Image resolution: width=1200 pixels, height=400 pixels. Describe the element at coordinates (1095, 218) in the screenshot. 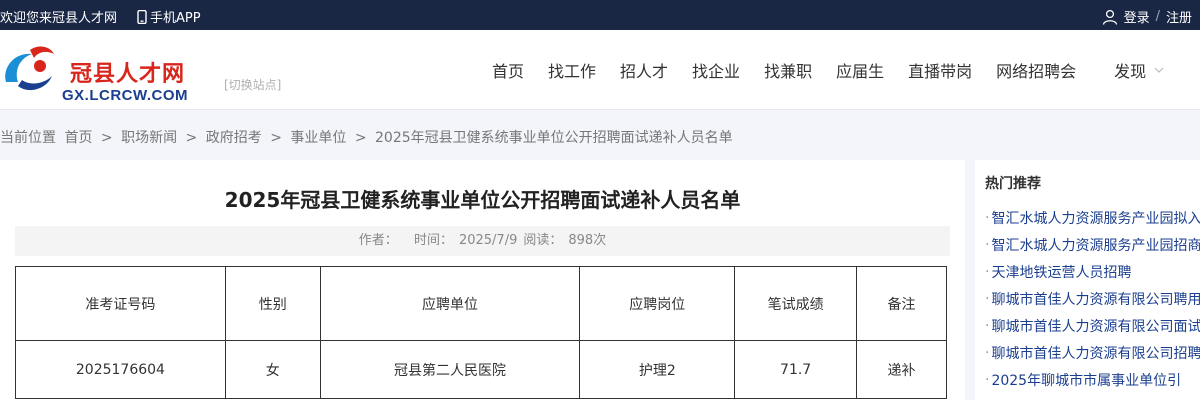

I see `list-item-label: 智汇水城人力资源服务产业园拟入` at that location.